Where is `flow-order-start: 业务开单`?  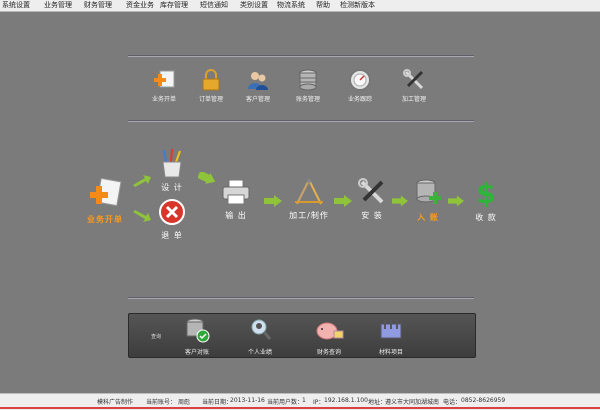 flow-order-start: 业务开单 is located at coordinates (105, 201).